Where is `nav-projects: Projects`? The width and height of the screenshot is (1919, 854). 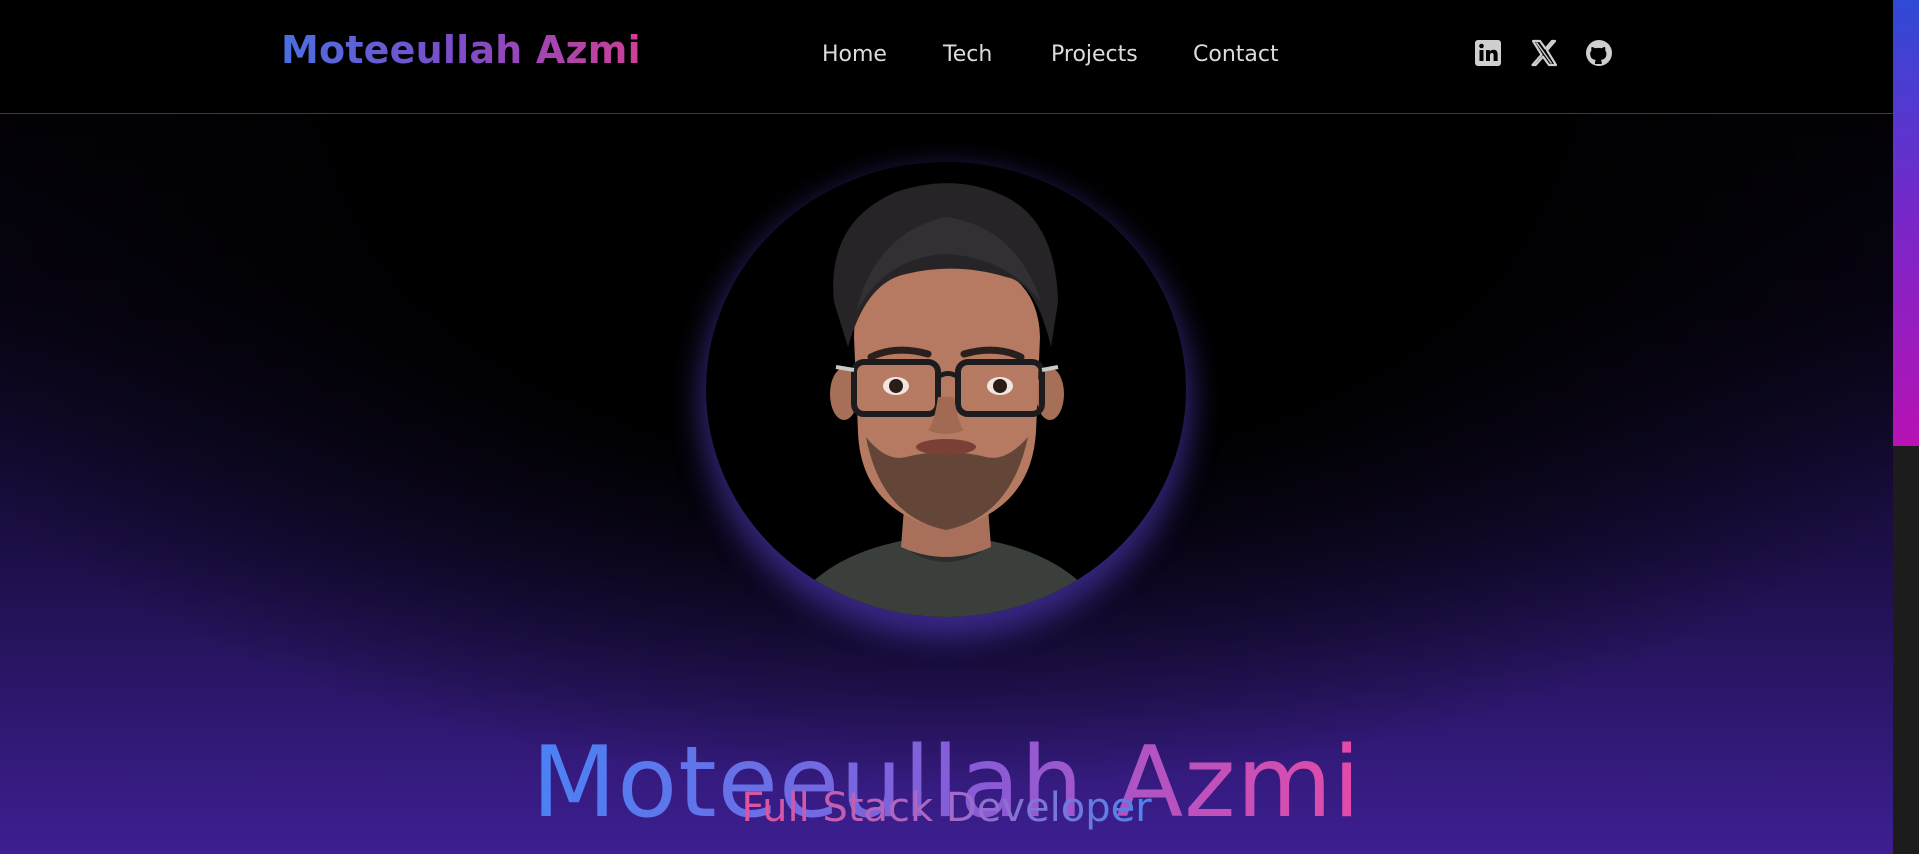
nav-projects: Projects is located at coordinates (1094, 54).